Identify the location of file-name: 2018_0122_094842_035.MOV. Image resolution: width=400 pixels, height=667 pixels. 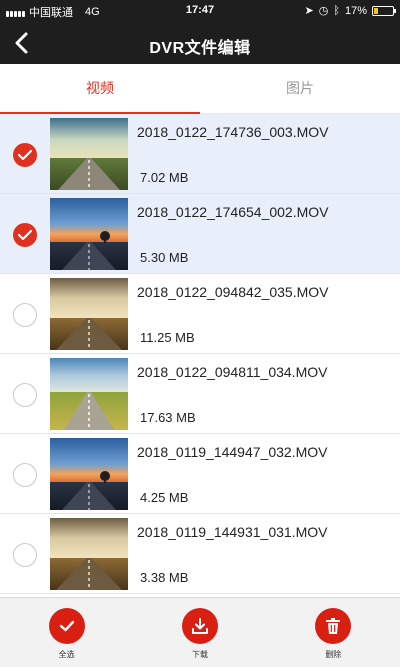
(233, 292).